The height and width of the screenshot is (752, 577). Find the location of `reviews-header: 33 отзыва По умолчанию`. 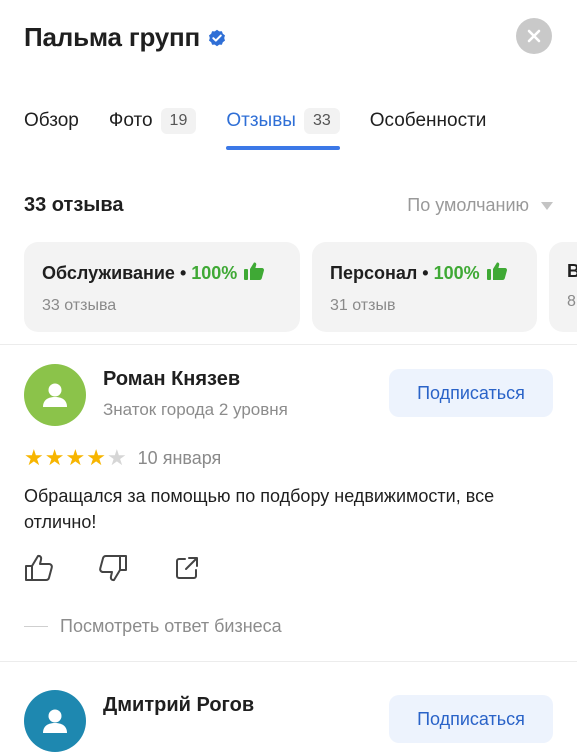

reviews-header: 33 отзыва По умолчанию is located at coordinates (288, 205).